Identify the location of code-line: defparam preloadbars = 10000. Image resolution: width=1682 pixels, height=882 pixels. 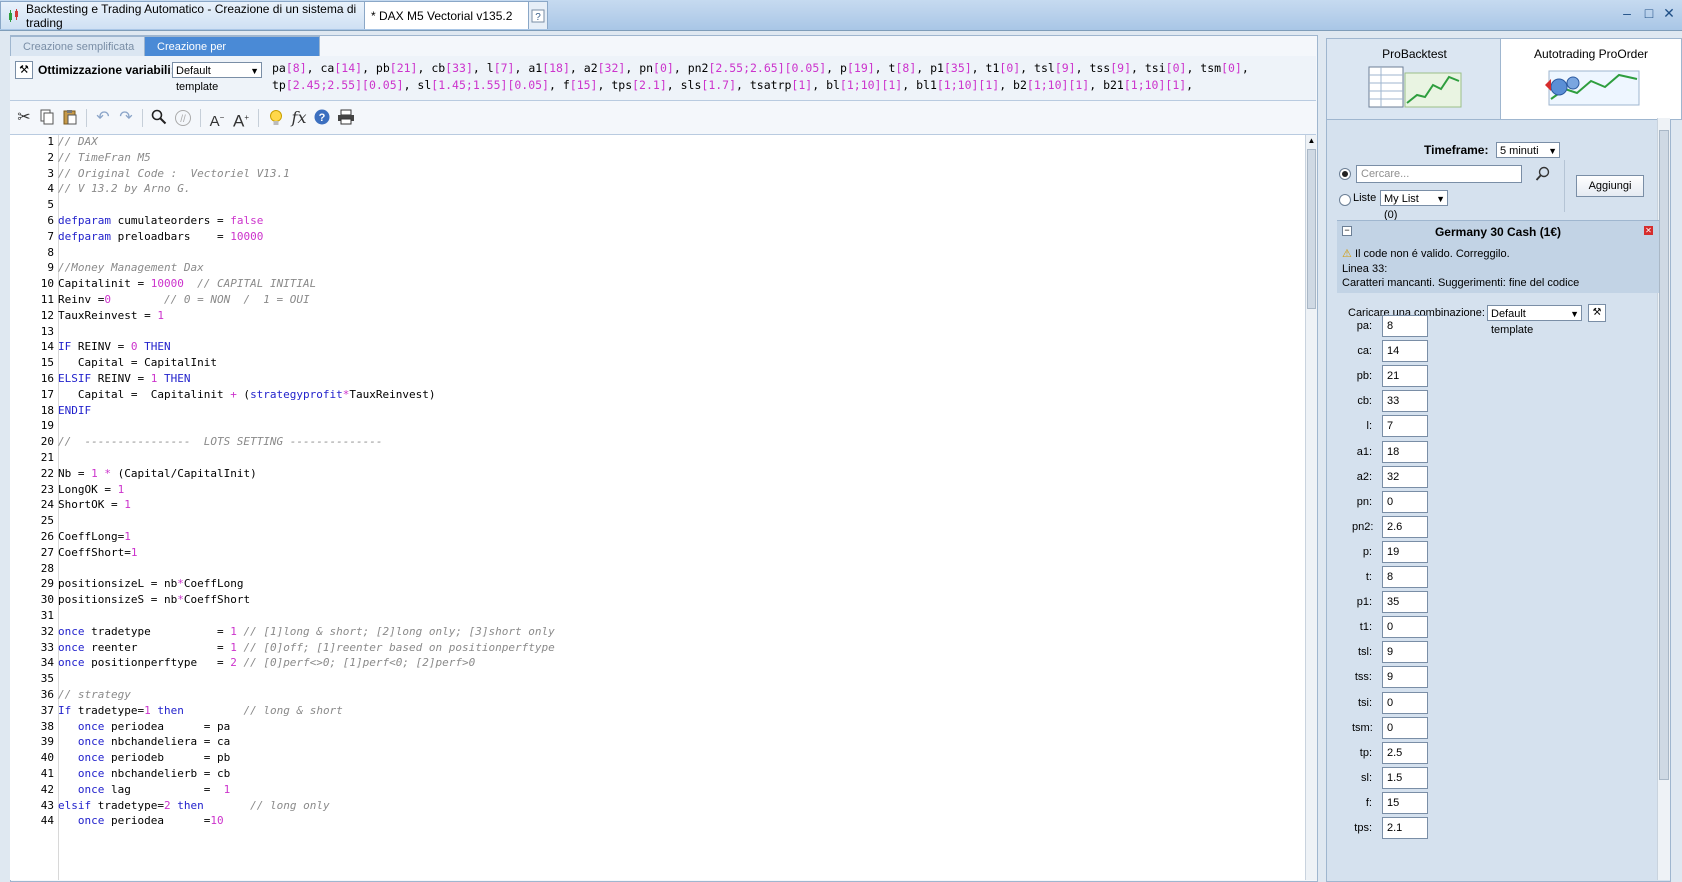
(160, 236).